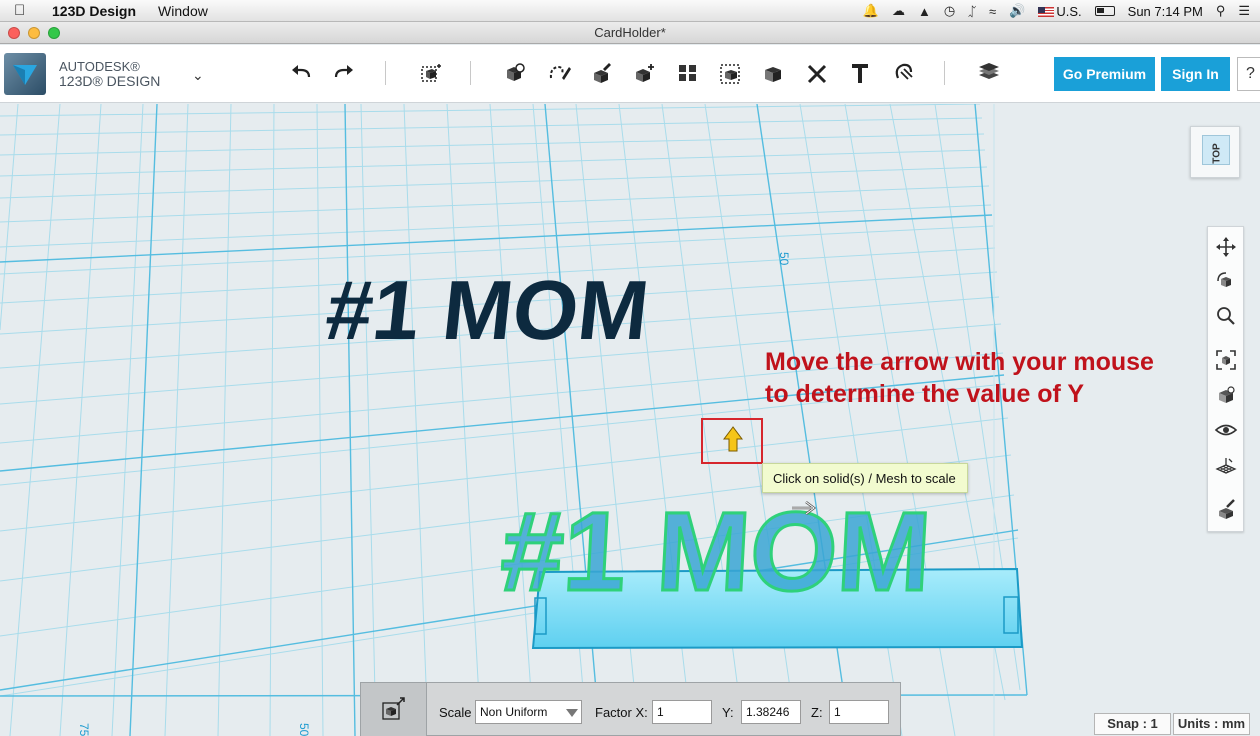  I want to click on brand-line1: AUTODESK®, so click(99, 66).